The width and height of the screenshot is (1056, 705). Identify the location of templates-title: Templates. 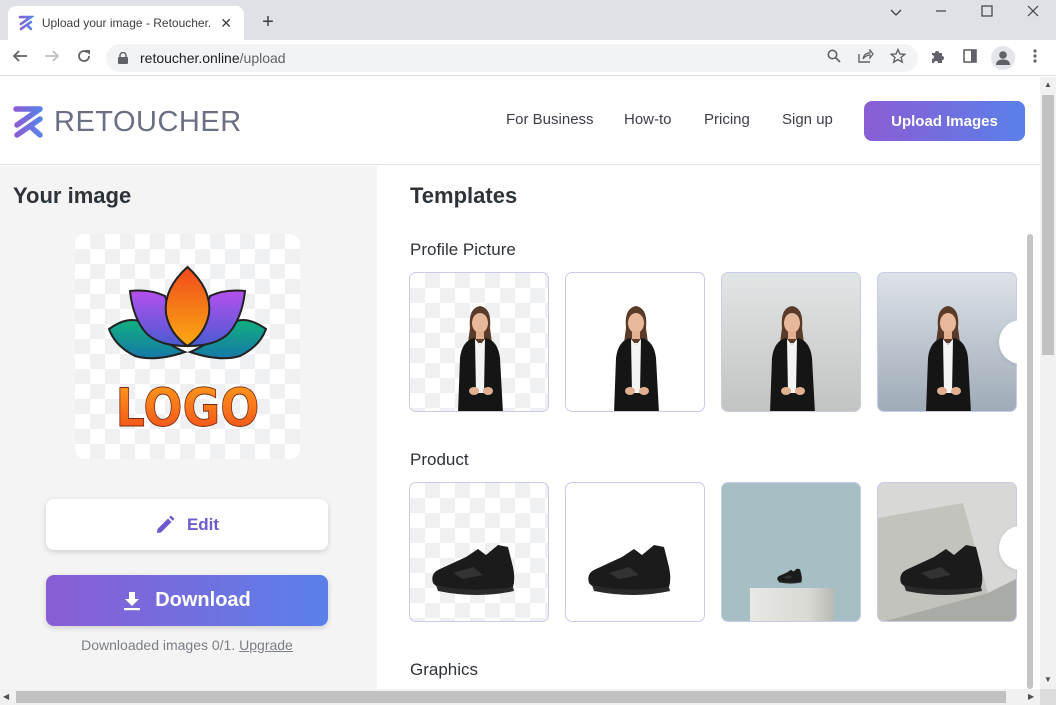
(464, 195).